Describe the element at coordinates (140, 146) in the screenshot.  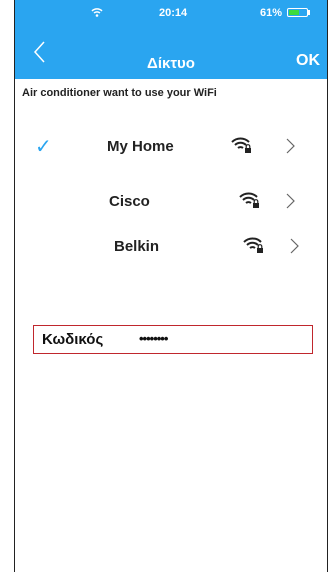
I see `network-name: My Home` at that location.